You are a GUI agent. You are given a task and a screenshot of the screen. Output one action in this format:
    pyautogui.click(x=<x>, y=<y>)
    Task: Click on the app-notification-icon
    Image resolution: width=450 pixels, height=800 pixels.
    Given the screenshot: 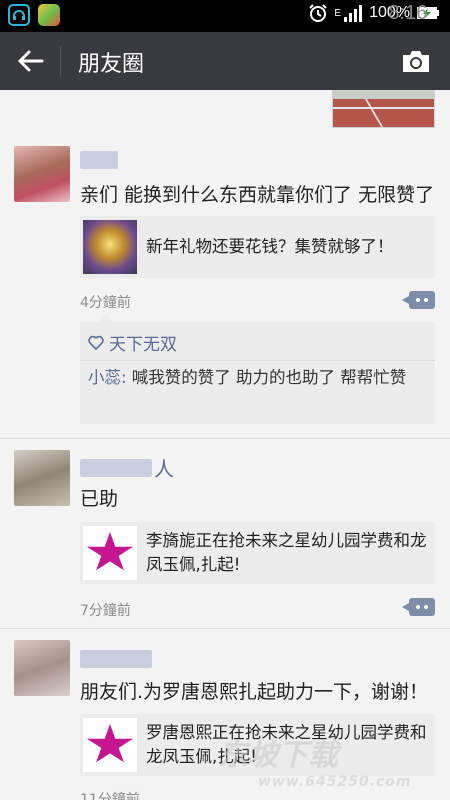 What is the action you would take?
    pyautogui.click(x=49, y=15)
    